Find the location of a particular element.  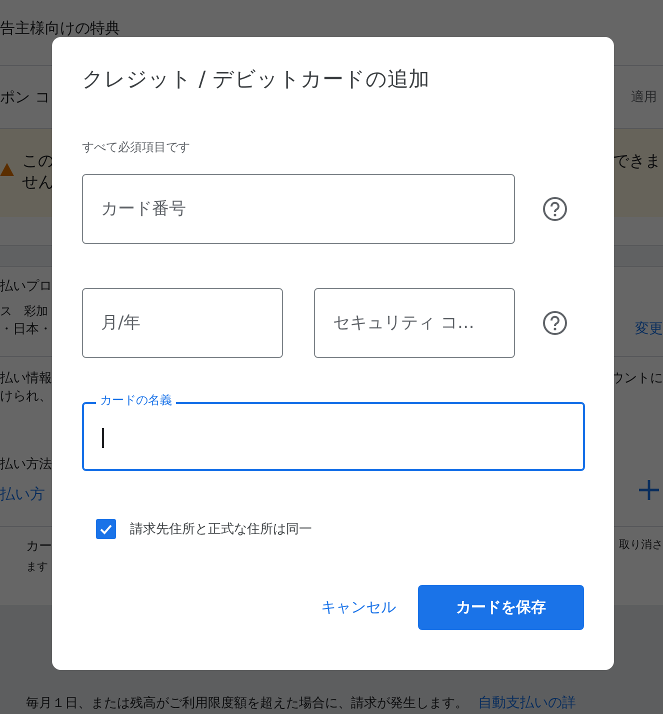

checkbox is located at coordinates (106, 529).